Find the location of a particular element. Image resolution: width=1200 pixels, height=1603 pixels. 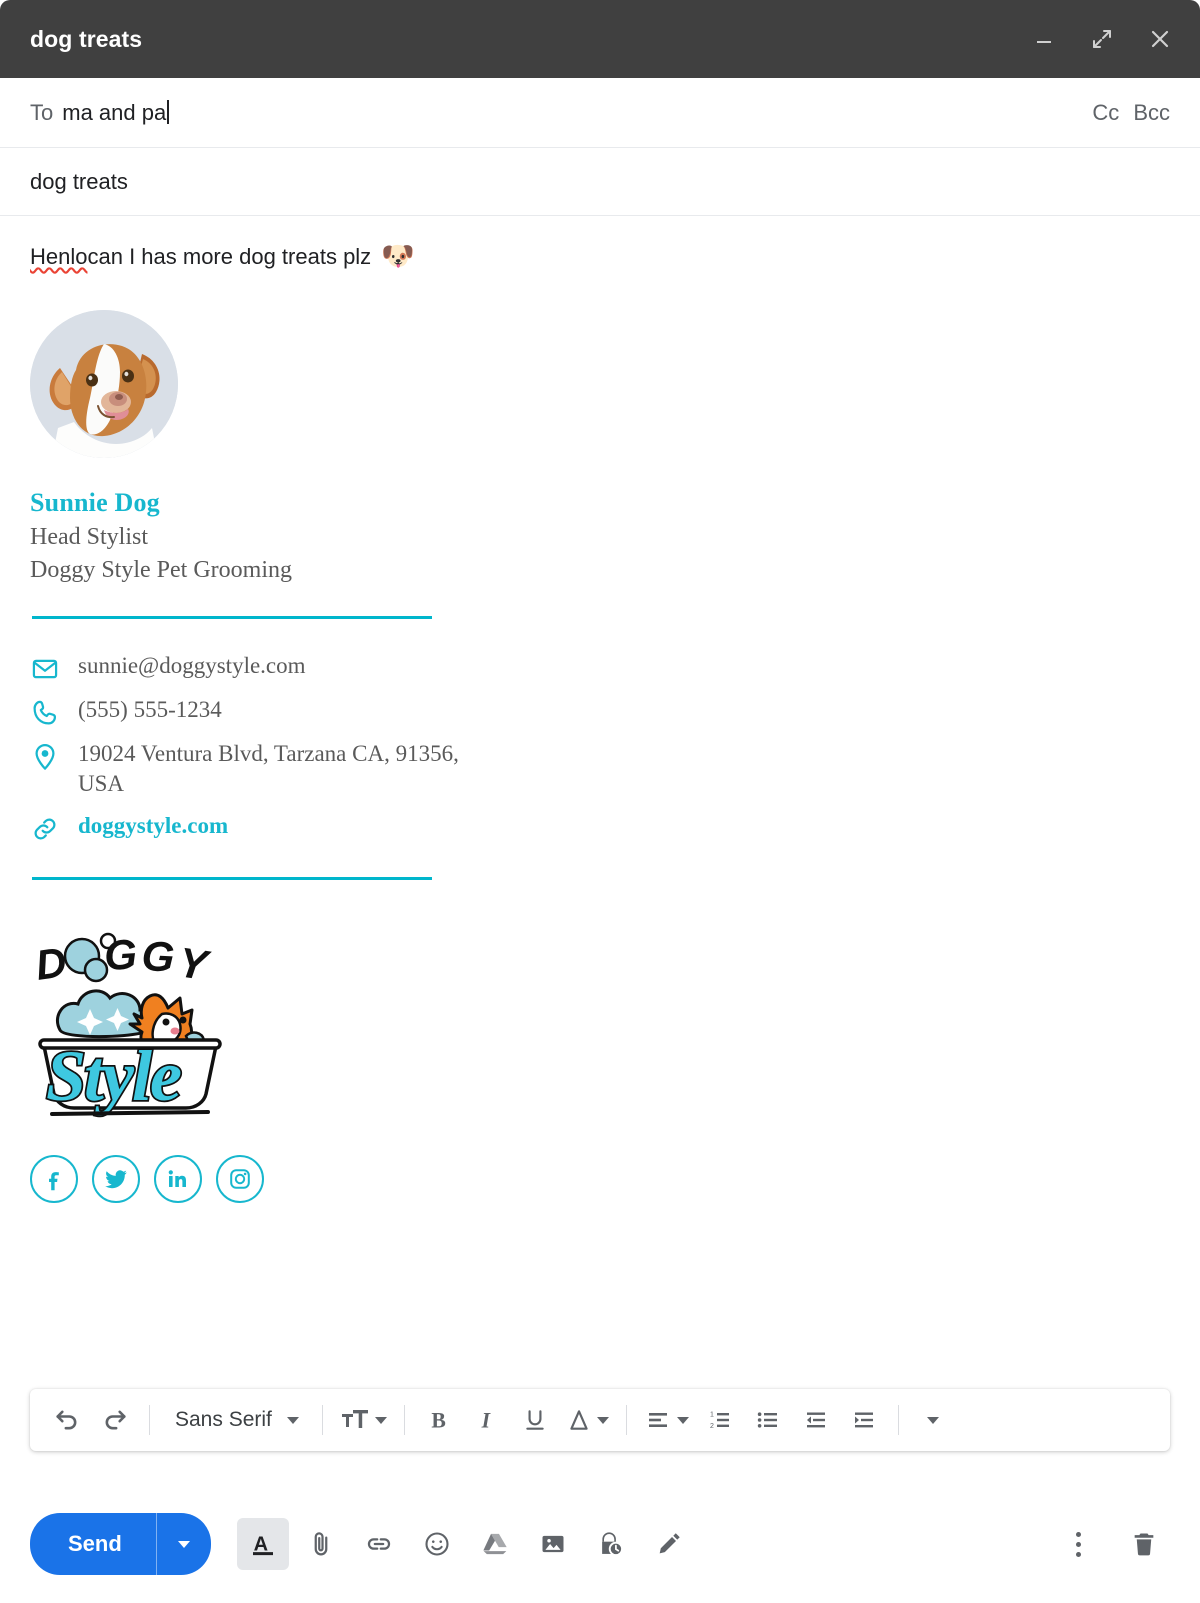

svg-text: Style is located at coordinates (113, 1076).